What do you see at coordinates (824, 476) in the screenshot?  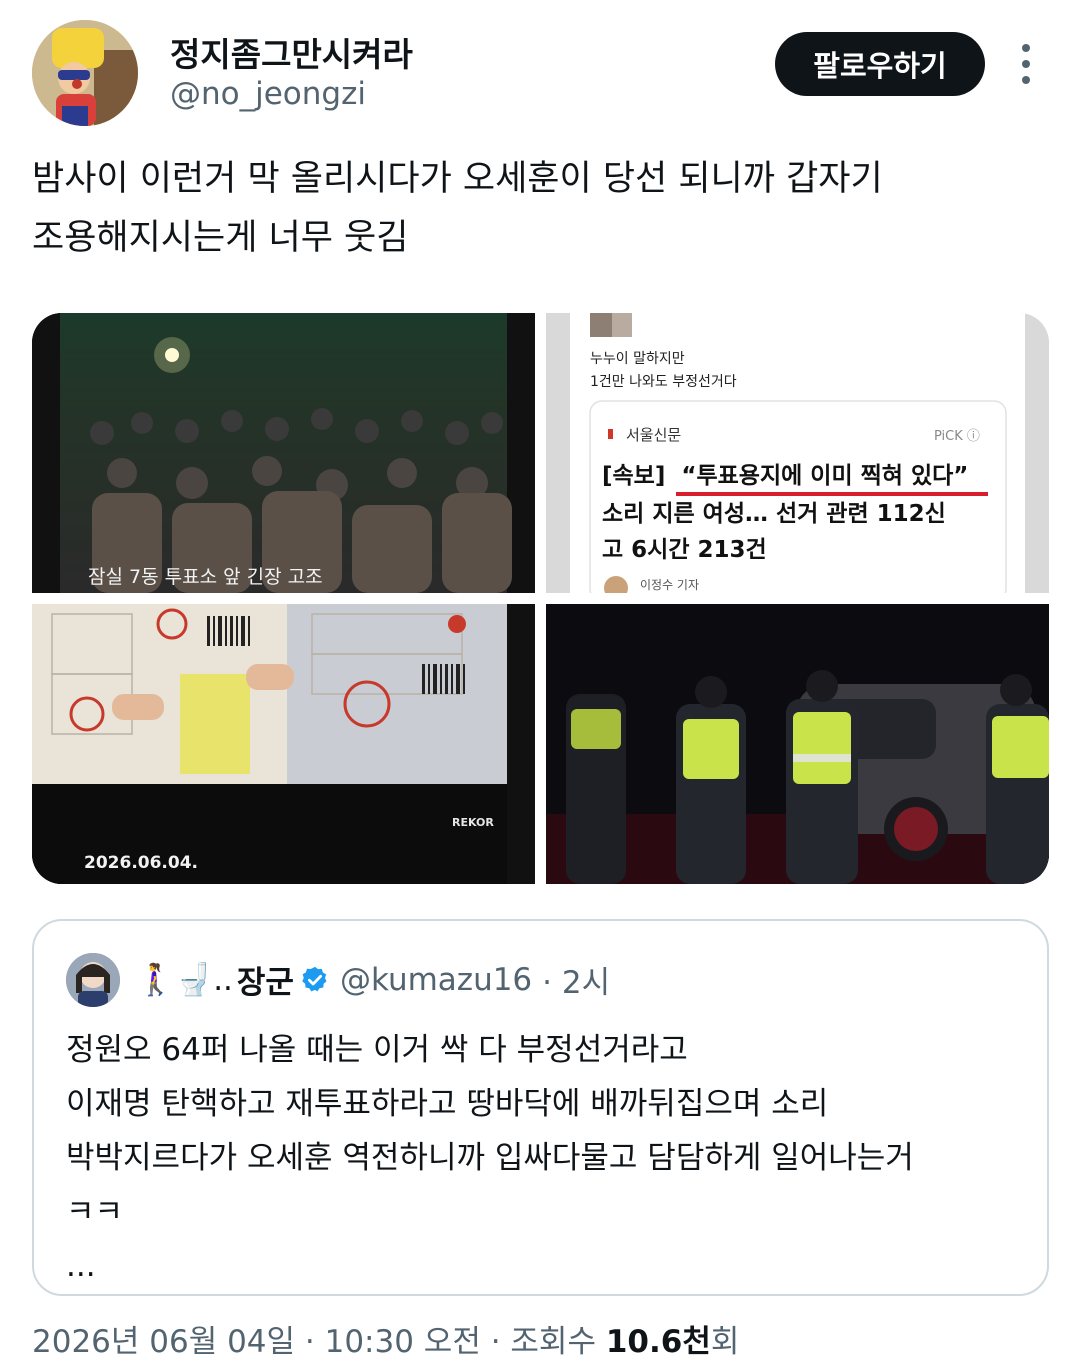 I see `news-headline-quote: “투표용지에 이미 찍혀 있다”` at bounding box center [824, 476].